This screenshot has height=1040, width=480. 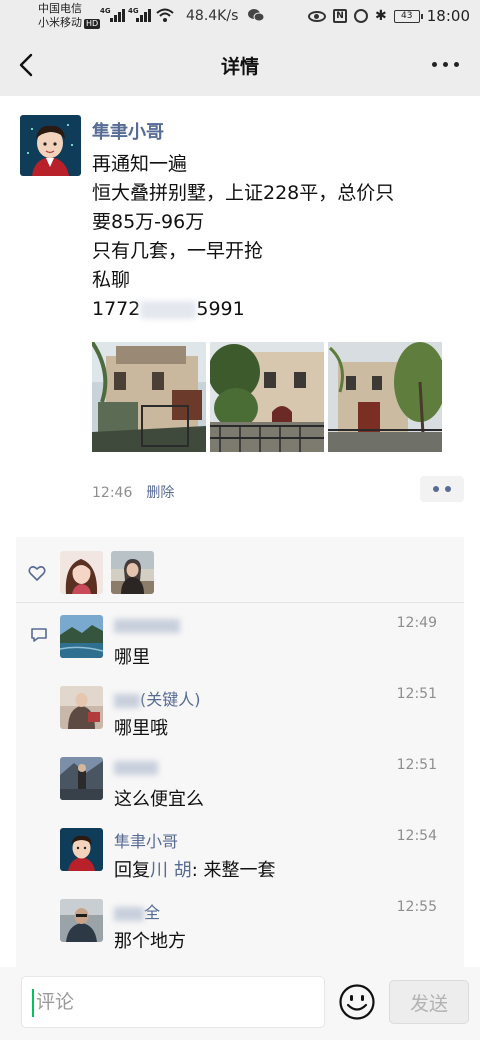 I want to click on comment-text: 哪里哦, so click(x=141, y=728).